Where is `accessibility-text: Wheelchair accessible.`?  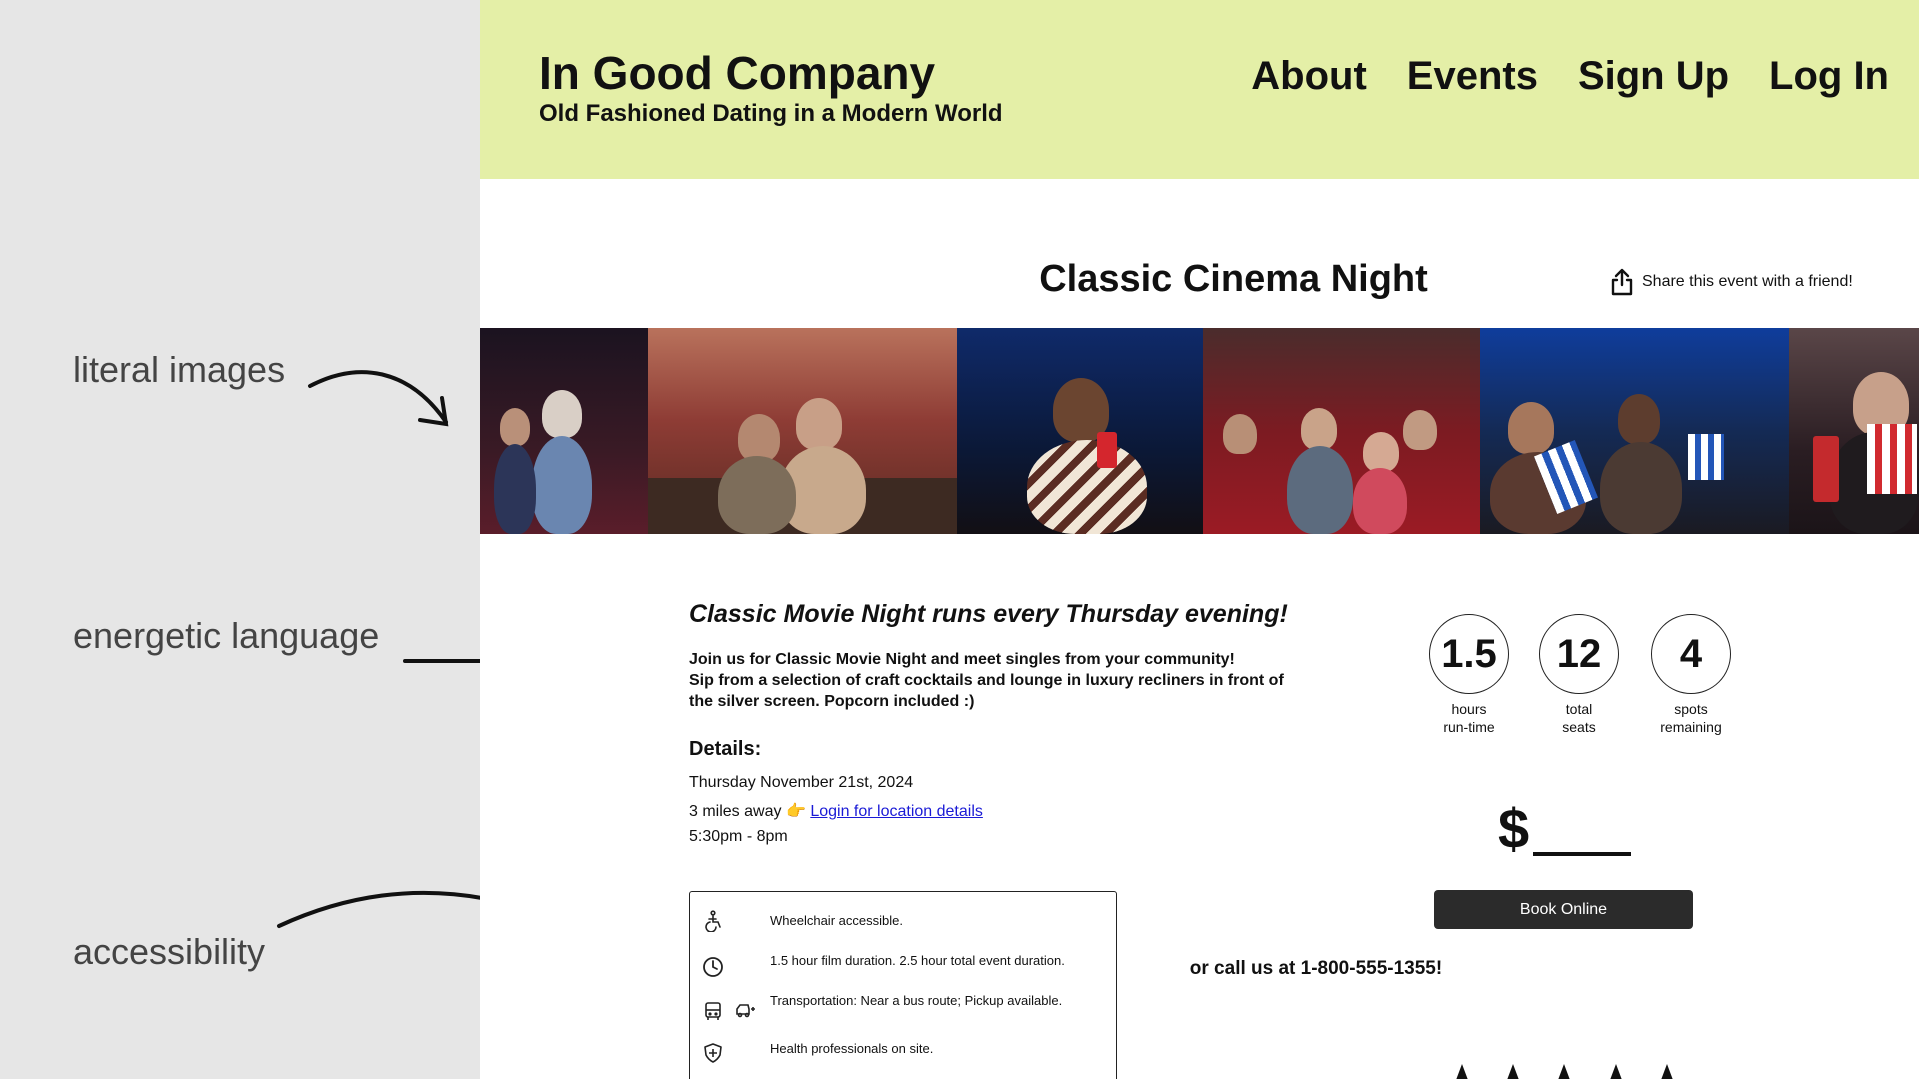 accessibility-text: Wheelchair accessible. is located at coordinates (836, 920).